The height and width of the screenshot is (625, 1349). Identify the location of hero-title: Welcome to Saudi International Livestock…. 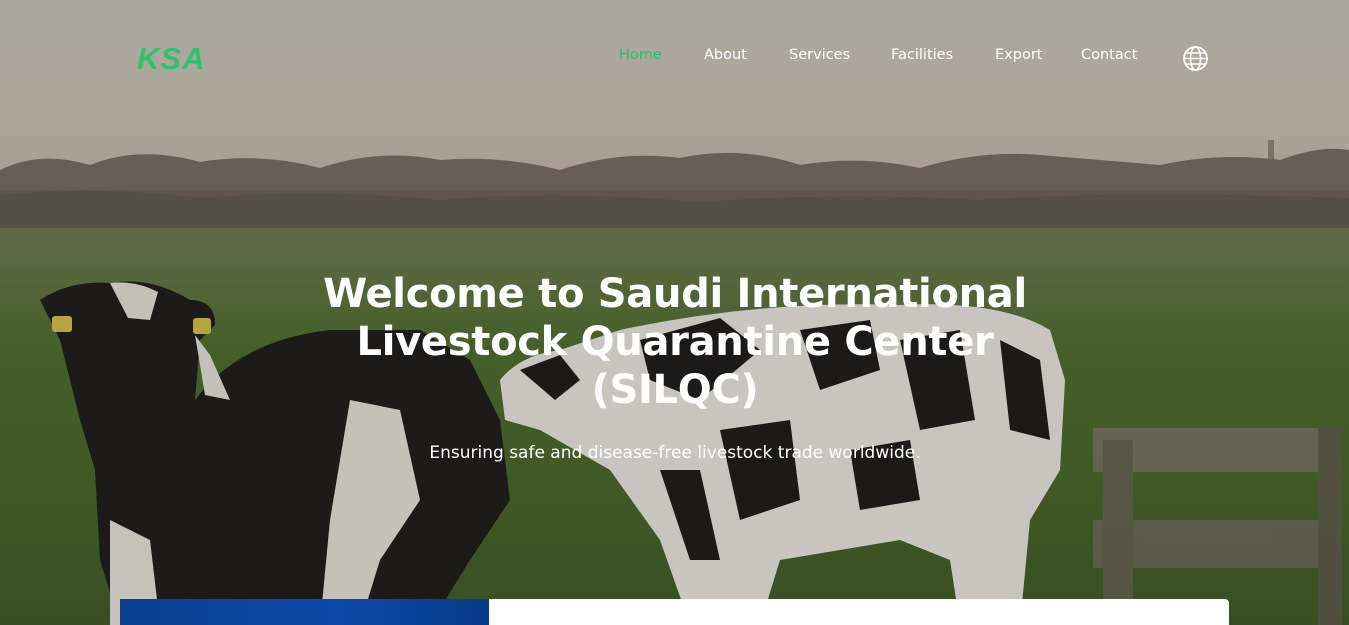
(675, 342).